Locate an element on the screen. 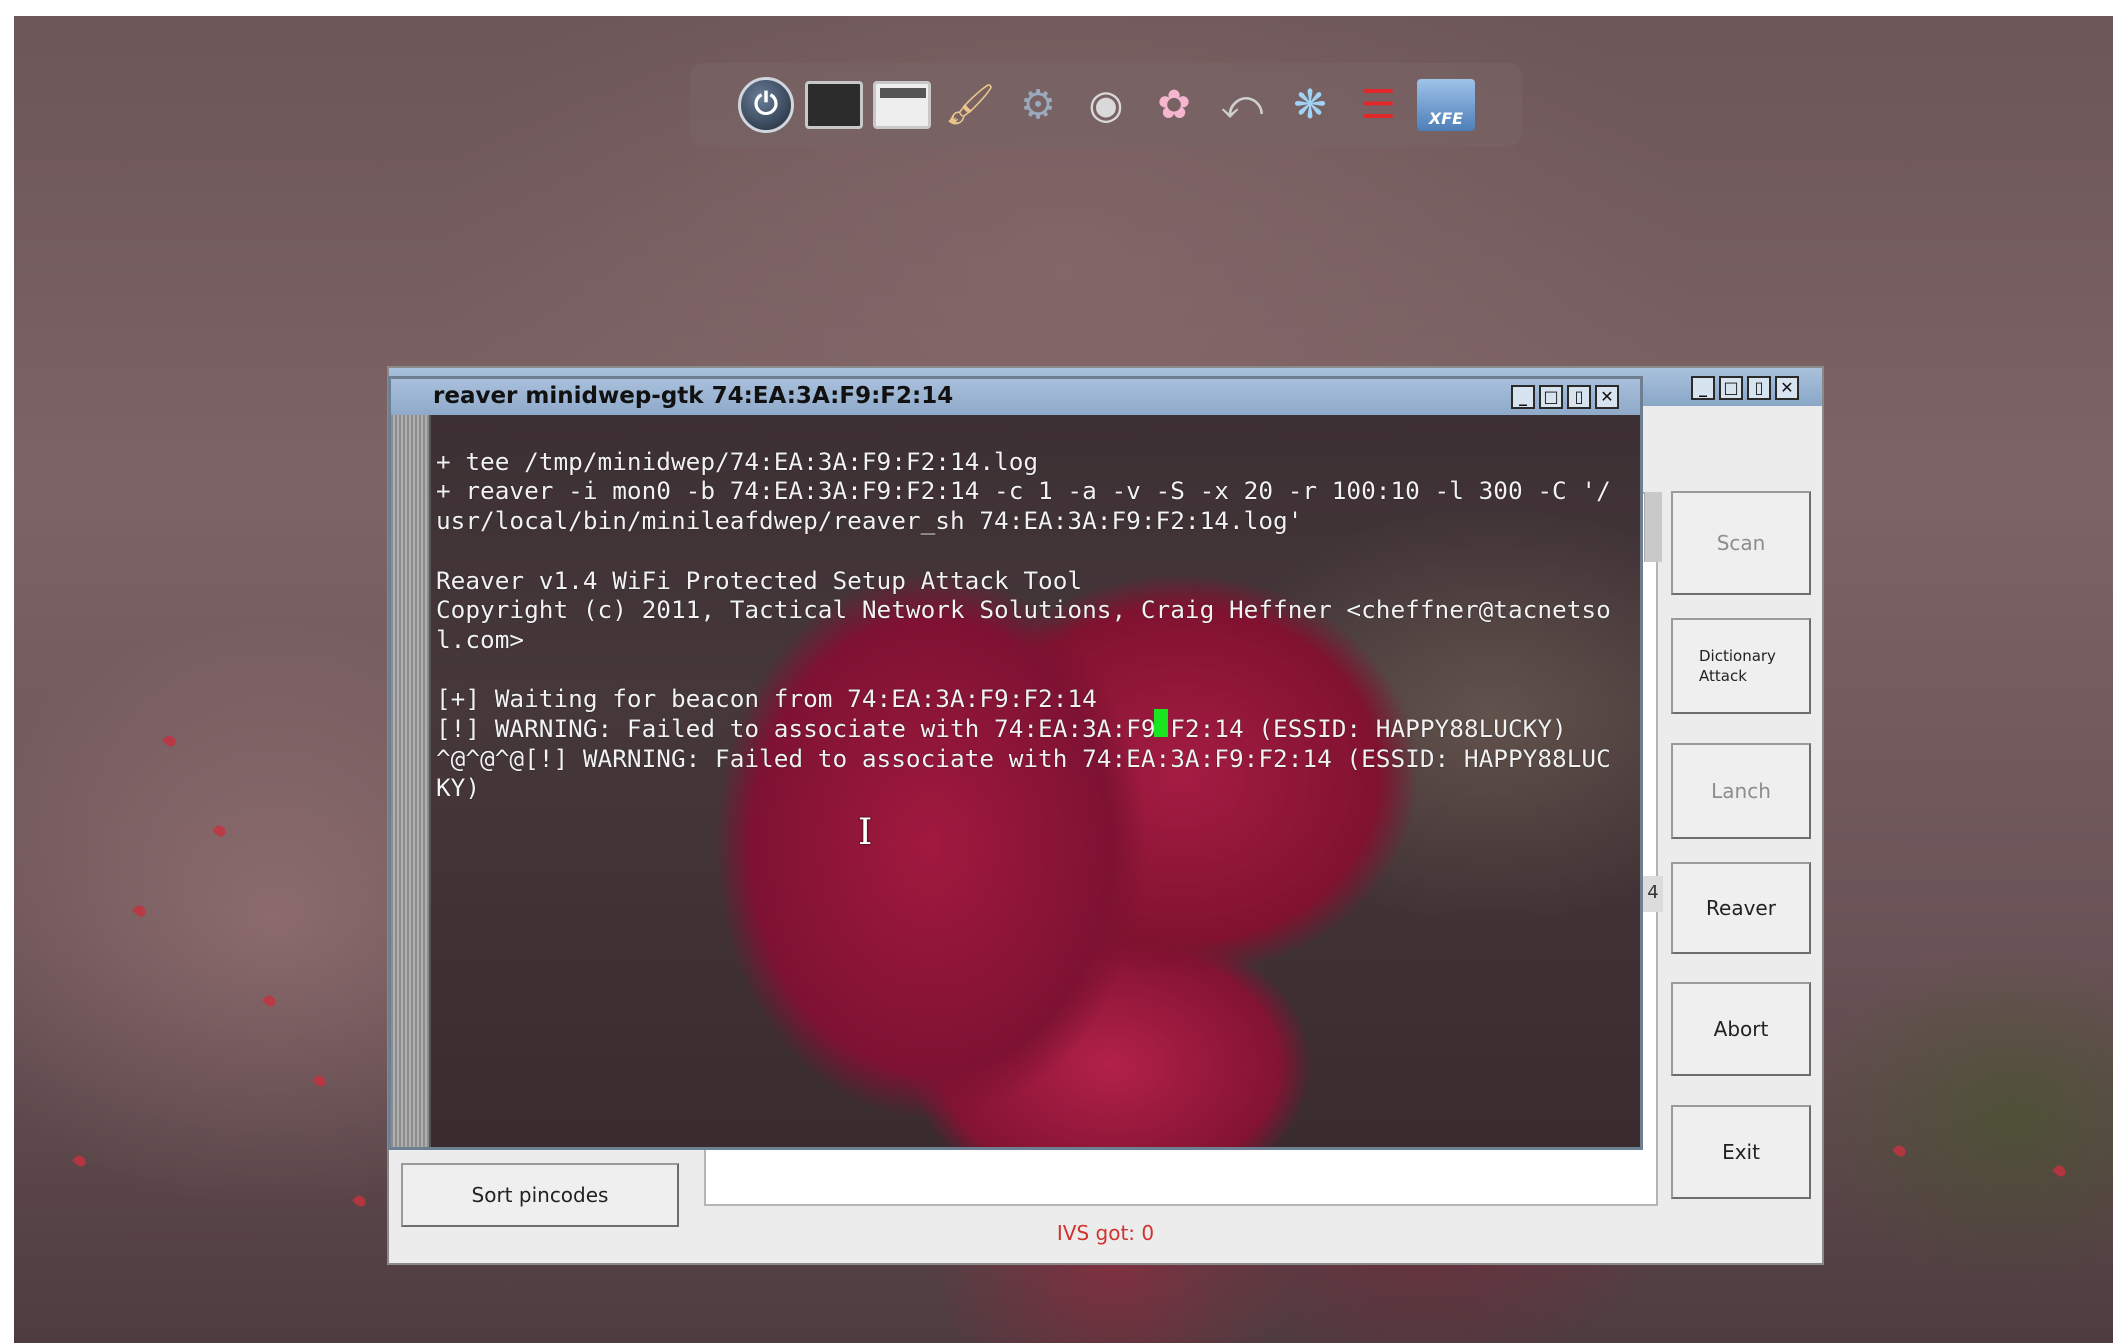  application-dock: ⏻ 🖌 ⚙ ◉ ✿ ⤺ ❋ ☰ XFE is located at coordinates (1106, 105).